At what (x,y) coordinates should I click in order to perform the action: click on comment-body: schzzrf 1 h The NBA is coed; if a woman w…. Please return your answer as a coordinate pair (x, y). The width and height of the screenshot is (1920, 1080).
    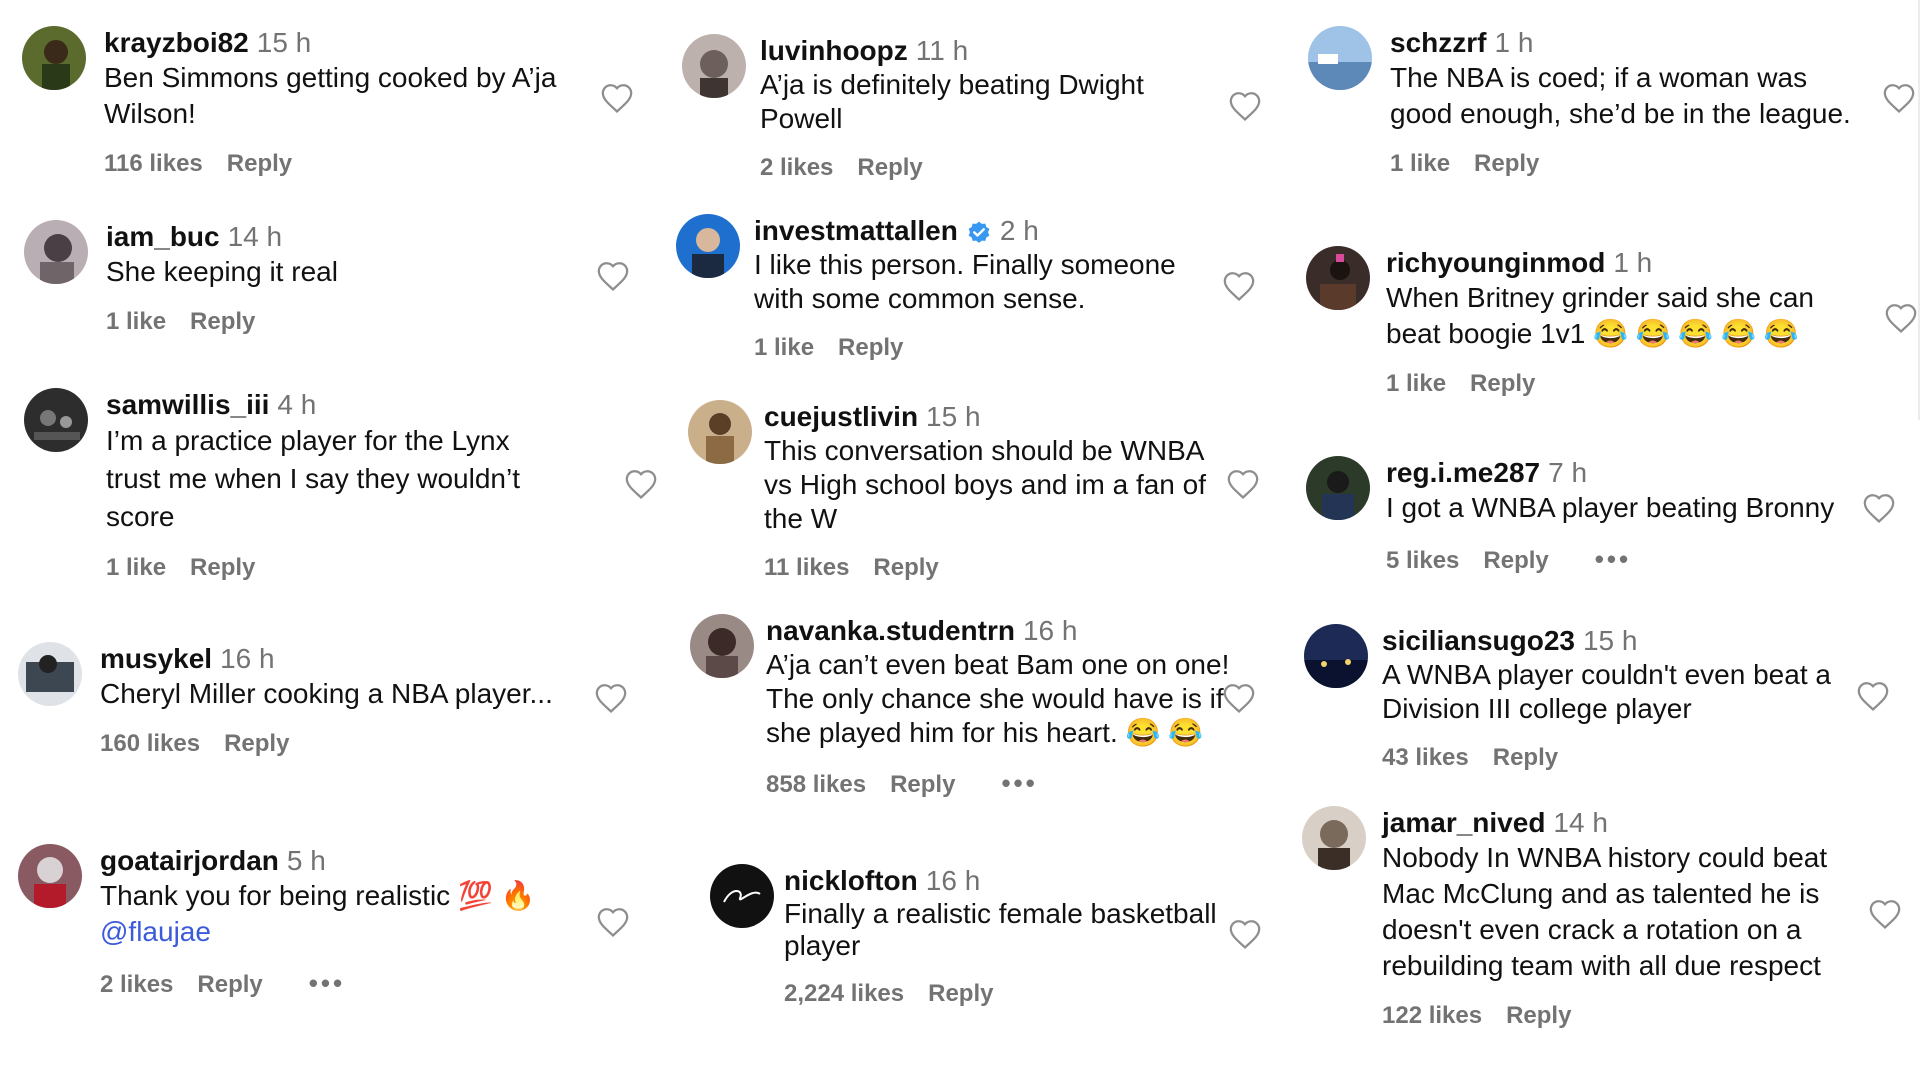
    Looking at the image, I should click on (1620, 102).